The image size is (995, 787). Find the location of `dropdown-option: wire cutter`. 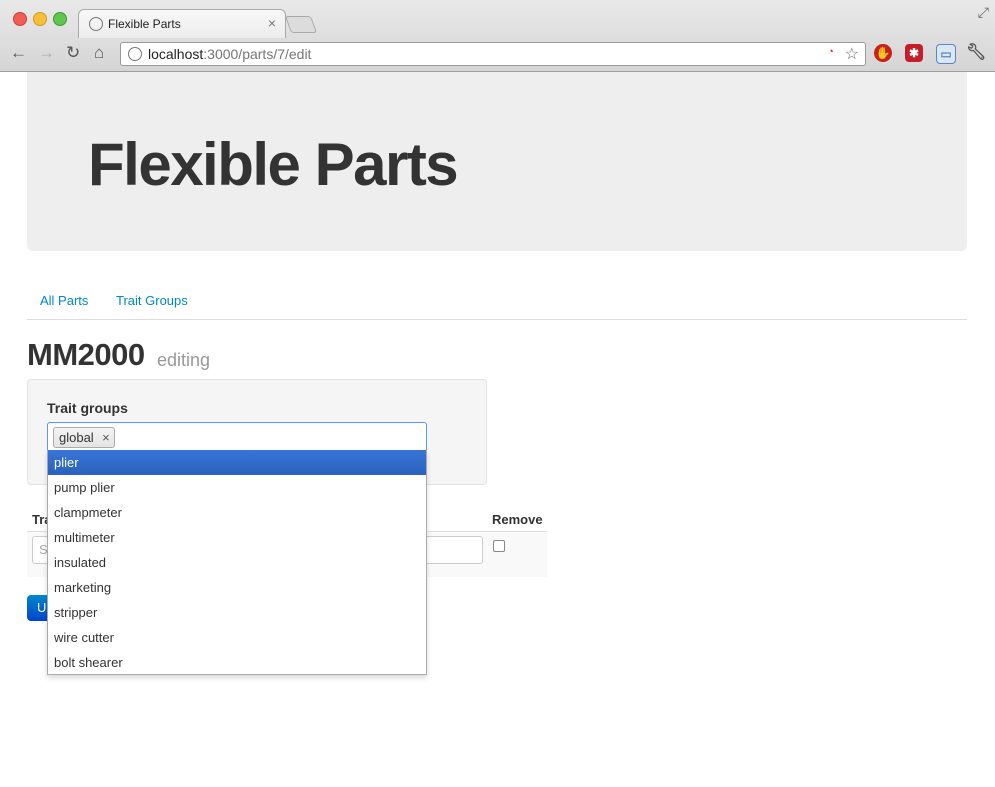

dropdown-option: wire cutter is located at coordinates (237, 637).